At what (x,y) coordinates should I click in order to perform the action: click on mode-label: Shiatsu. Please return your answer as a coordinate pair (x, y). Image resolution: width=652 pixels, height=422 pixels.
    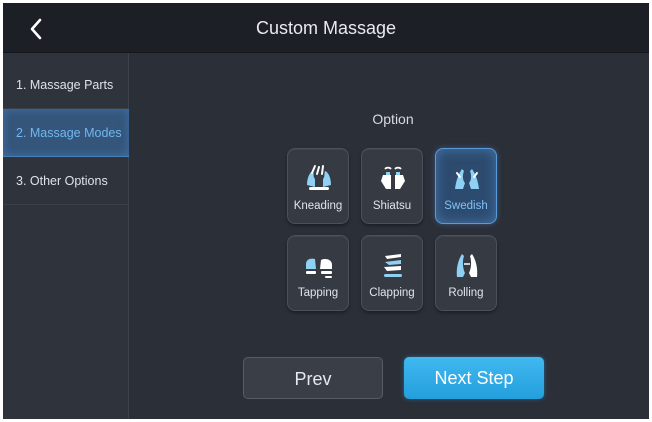
    Looking at the image, I should click on (392, 206).